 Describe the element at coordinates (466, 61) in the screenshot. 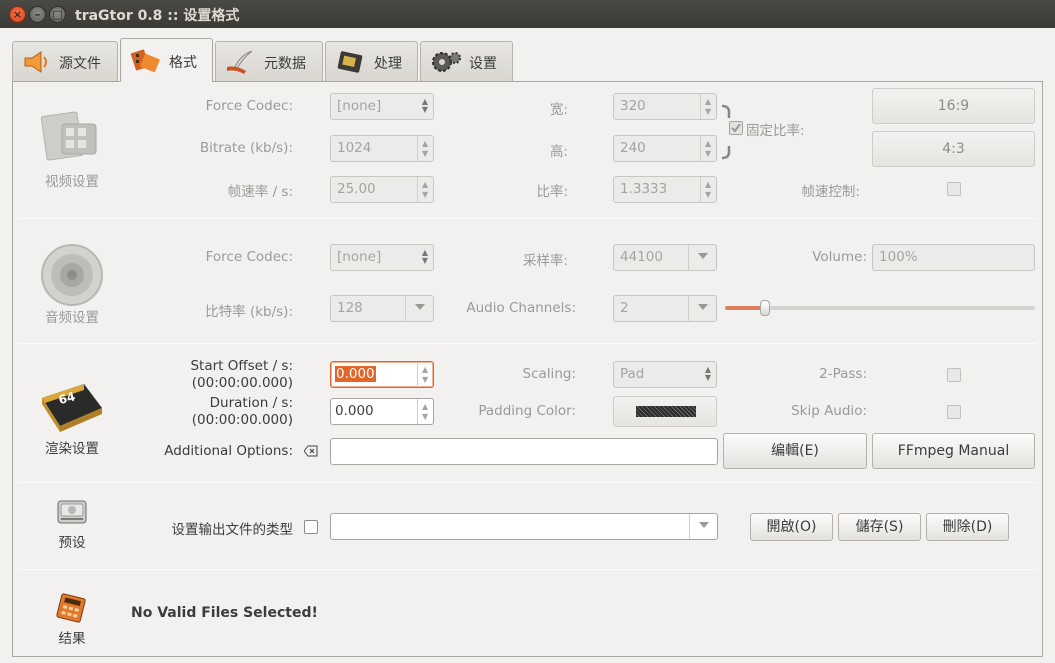

I see `tab-settings: 设置` at that location.